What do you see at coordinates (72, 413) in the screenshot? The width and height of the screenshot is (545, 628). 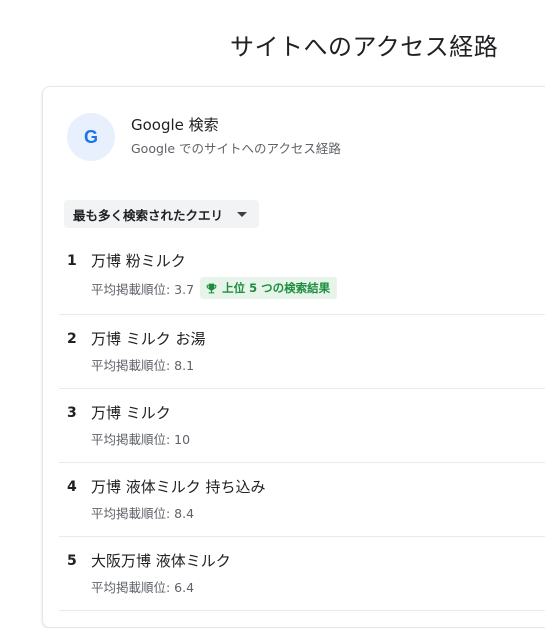 I see `query-rank: 3` at bounding box center [72, 413].